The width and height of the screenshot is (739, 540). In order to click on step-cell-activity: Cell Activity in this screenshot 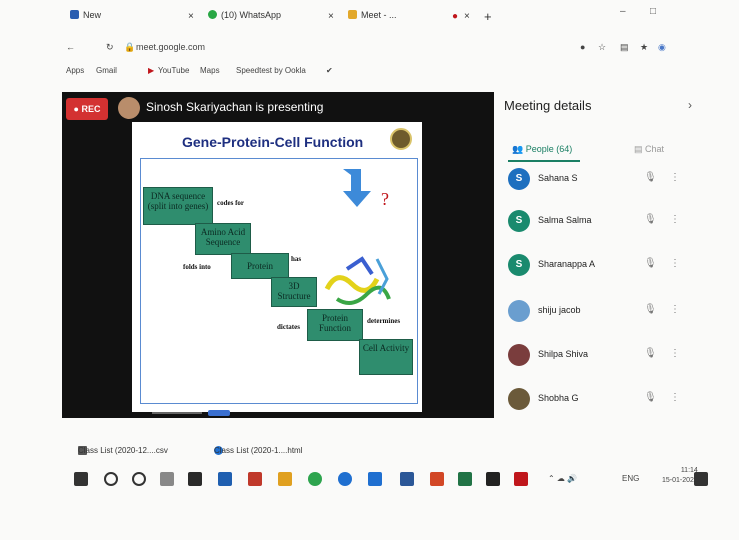, I will do `click(386, 357)`.